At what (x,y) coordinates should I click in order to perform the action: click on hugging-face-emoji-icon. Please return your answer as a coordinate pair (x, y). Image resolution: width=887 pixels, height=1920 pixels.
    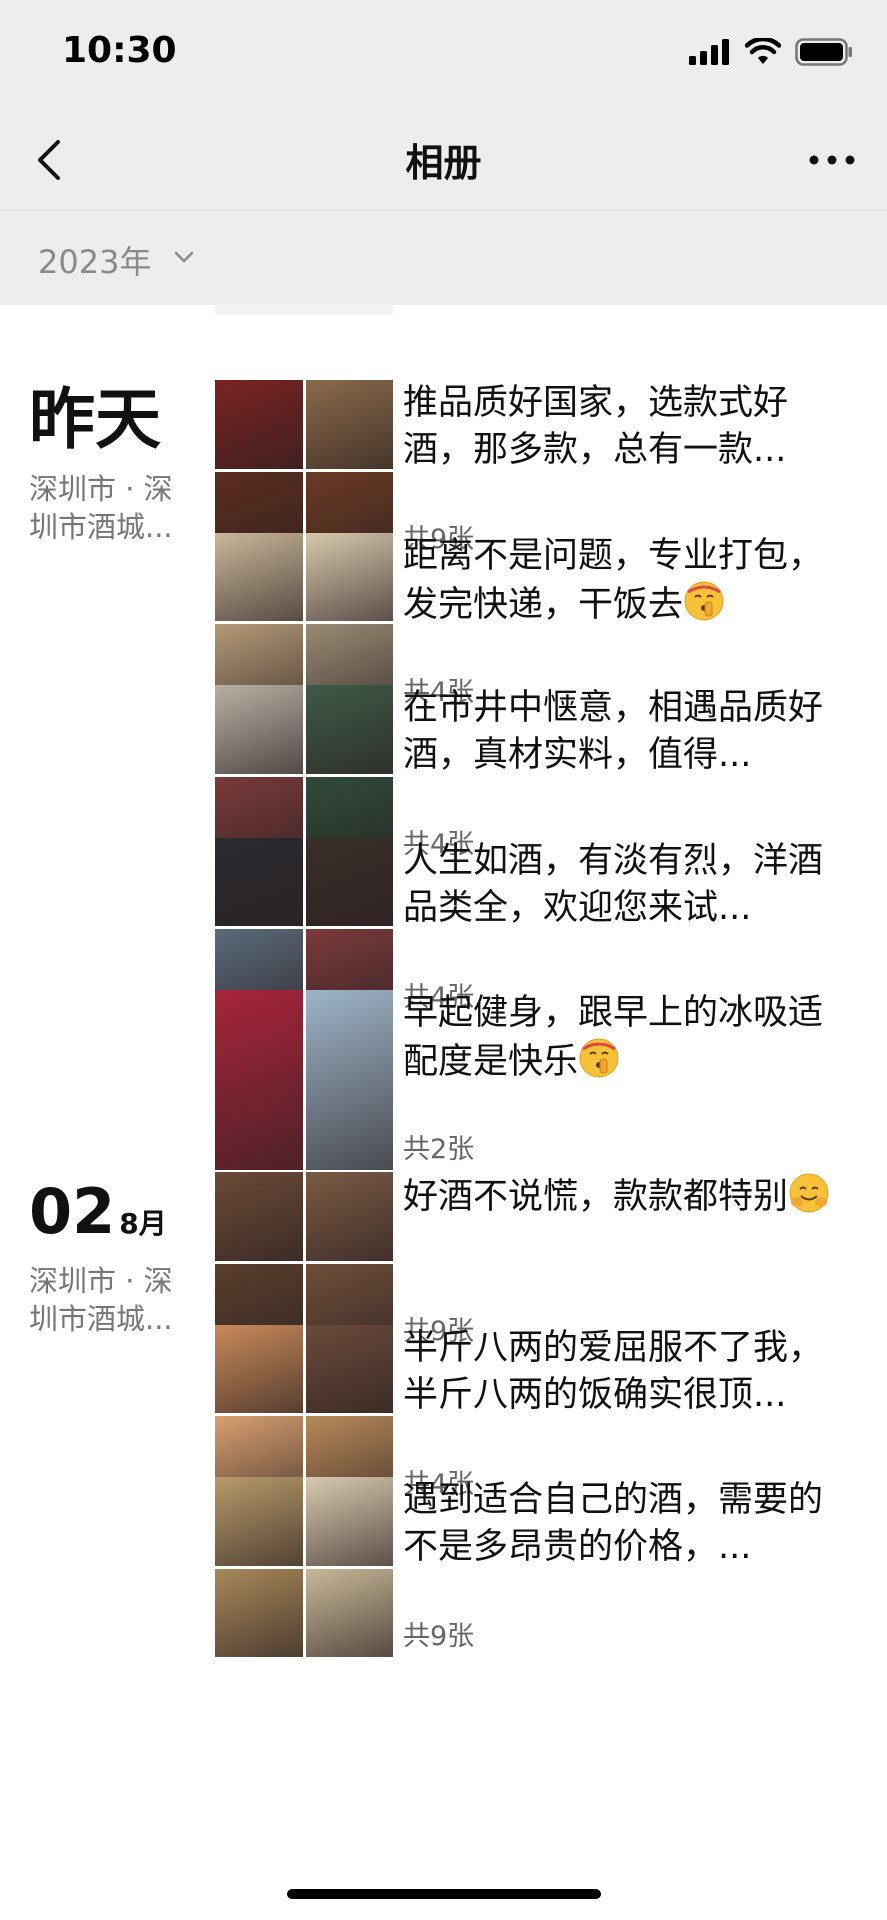
    Looking at the image, I should click on (809, 1193).